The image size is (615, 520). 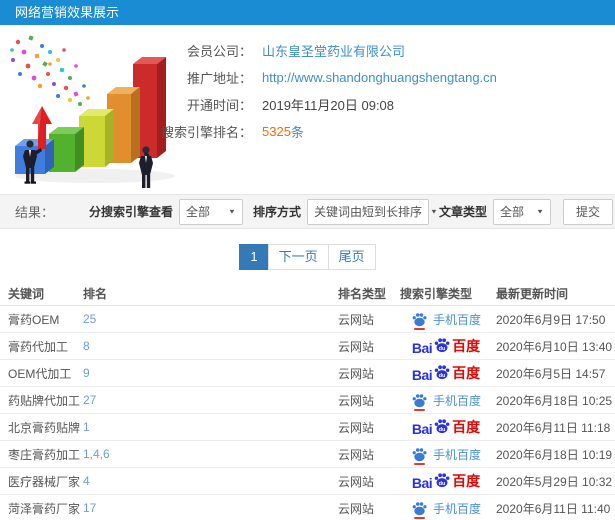 I want to click on updated-cell: 2020年6月18日 10:19, so click(x=554, y=454).